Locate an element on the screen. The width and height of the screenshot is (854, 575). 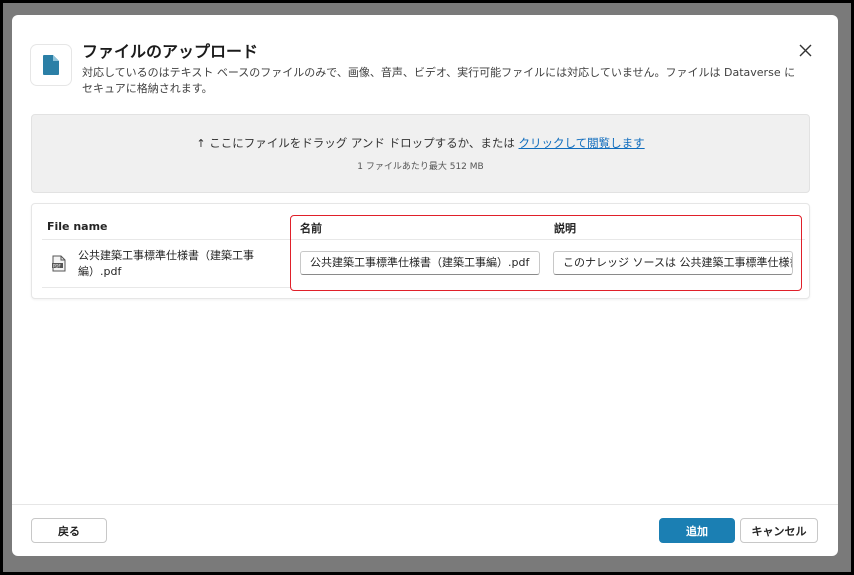
document-icon is located at coordinates (51, 65).